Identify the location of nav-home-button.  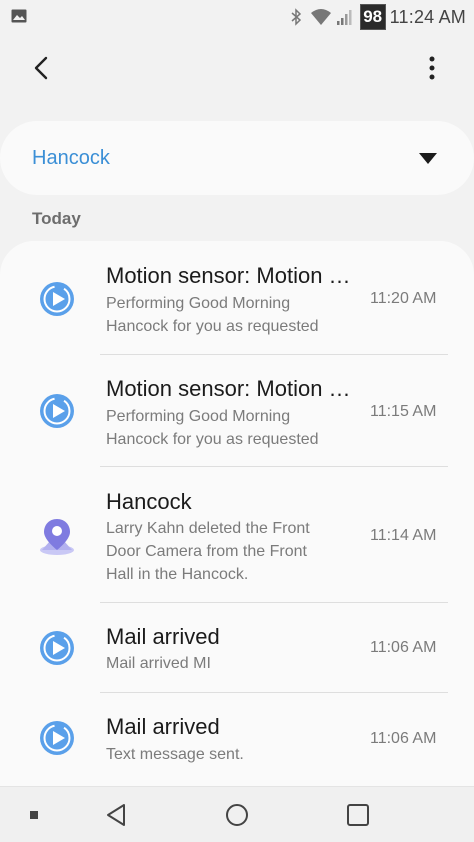
(237, 814).